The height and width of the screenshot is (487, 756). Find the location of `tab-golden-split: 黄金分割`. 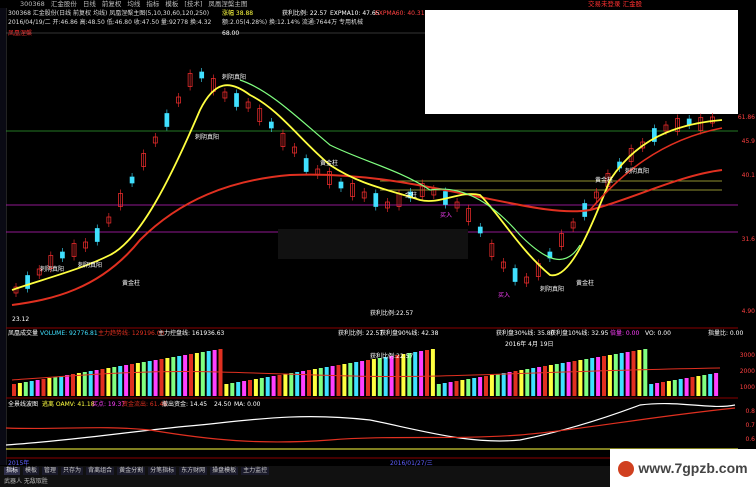

tab-golden-split: 黄金分割 is located at coordinates (131, 471).